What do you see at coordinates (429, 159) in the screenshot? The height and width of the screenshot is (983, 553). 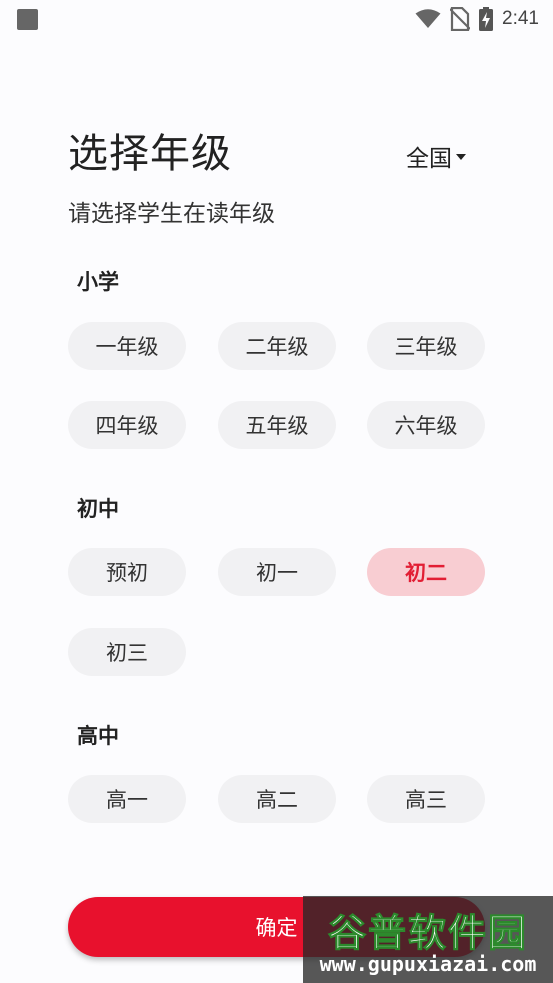 I see `region-label: 全国` at bounding box center [429, 159].